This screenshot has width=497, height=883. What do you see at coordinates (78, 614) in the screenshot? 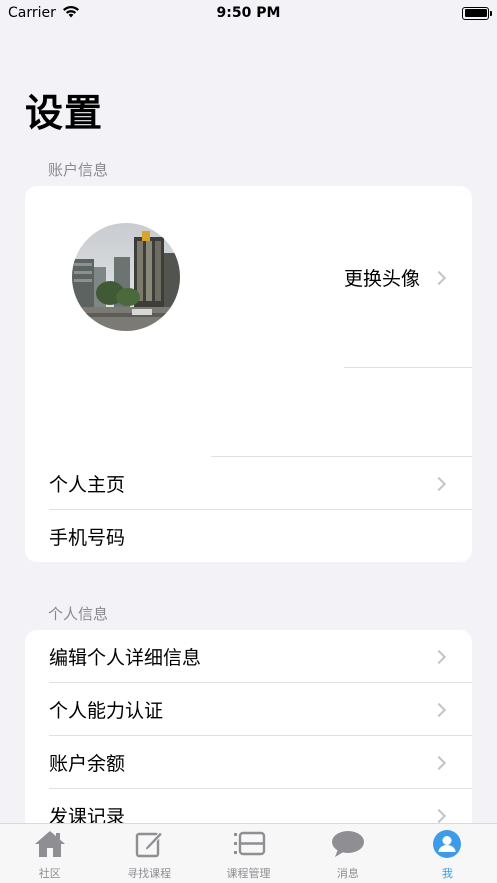
I see `personal-section-header: 个人信息` at bounding box center [78, 614].